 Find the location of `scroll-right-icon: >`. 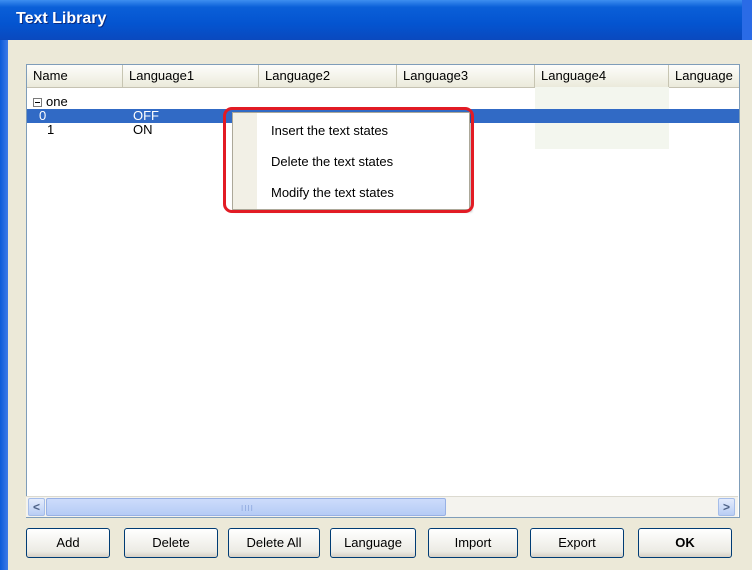

scroll-right-icon: > is located at coordinates (726, 507).